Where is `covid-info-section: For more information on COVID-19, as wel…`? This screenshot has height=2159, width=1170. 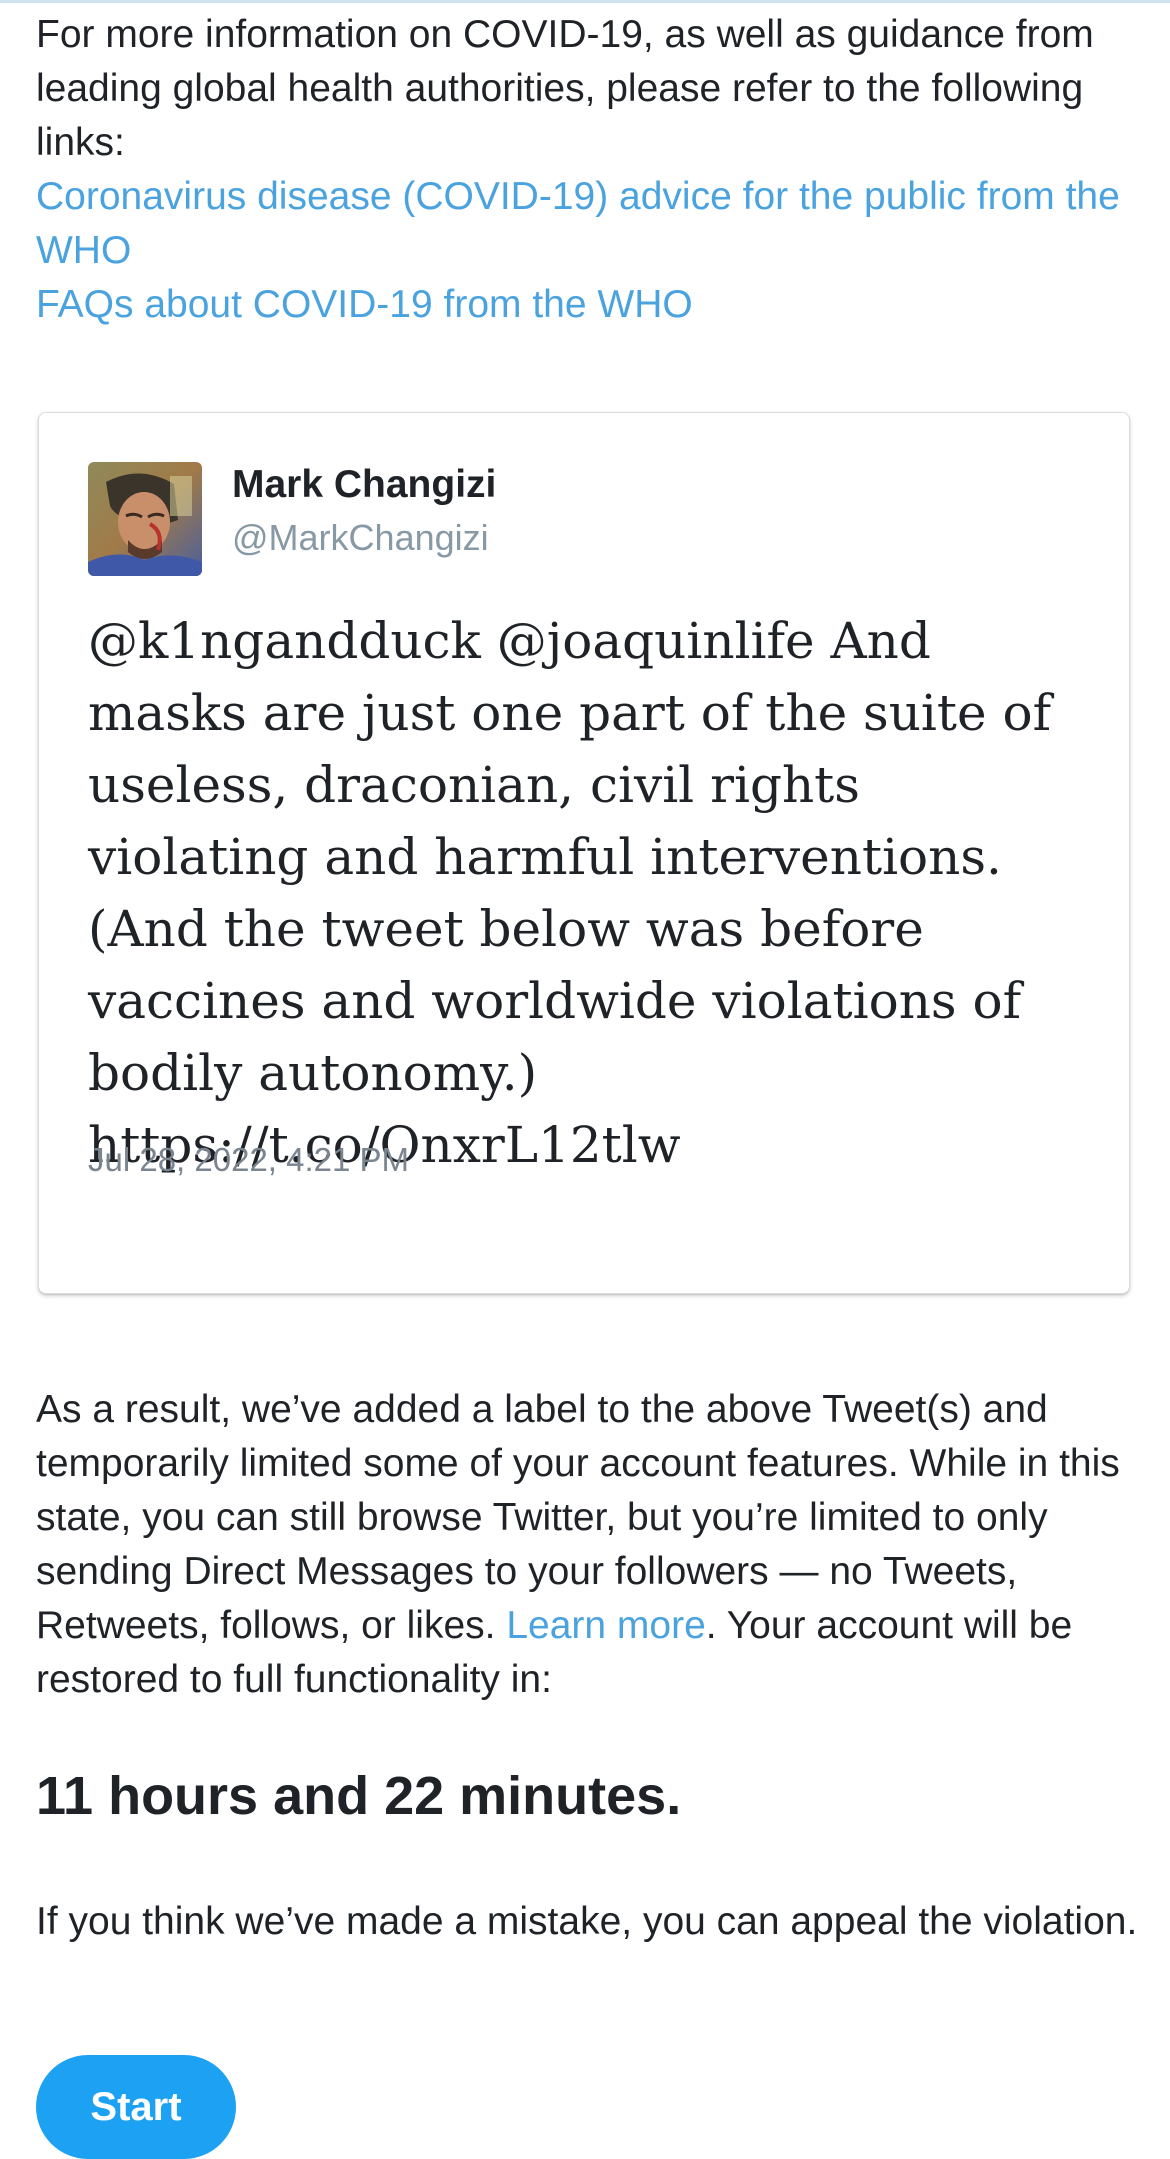 covid-info-section: For more information on COVID-19, as wel… is located at coordinates (591, 170).